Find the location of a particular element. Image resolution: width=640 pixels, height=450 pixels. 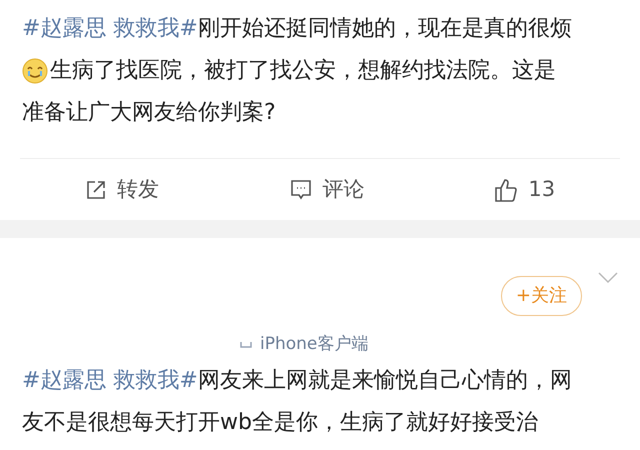

thumbs-up-icon is located at coordinates (506, 189).